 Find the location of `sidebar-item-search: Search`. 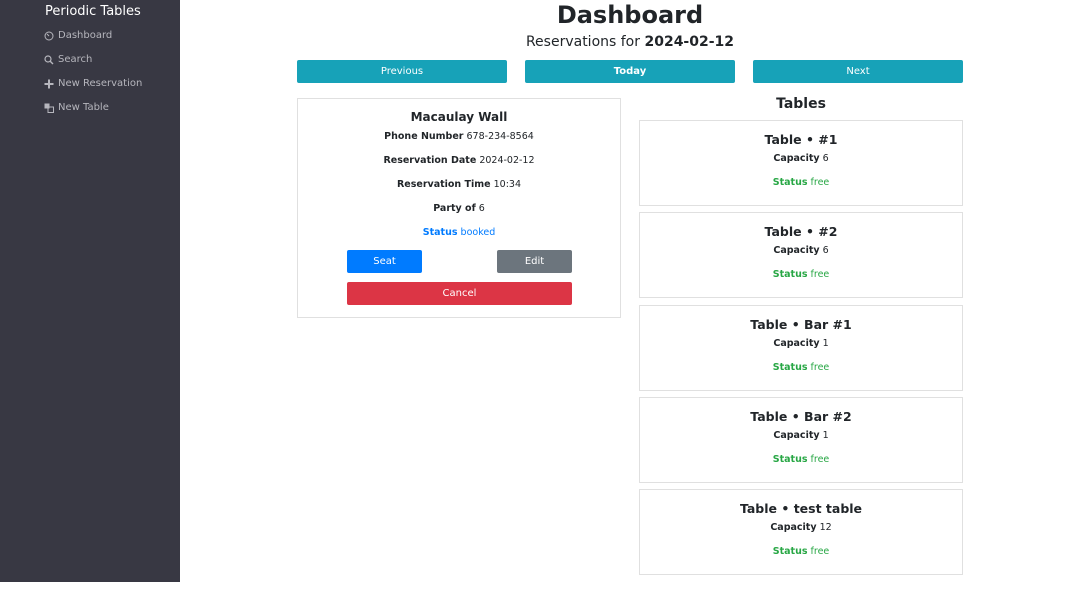

sidebar-item-search: Search is located at coordinates (68, 59).